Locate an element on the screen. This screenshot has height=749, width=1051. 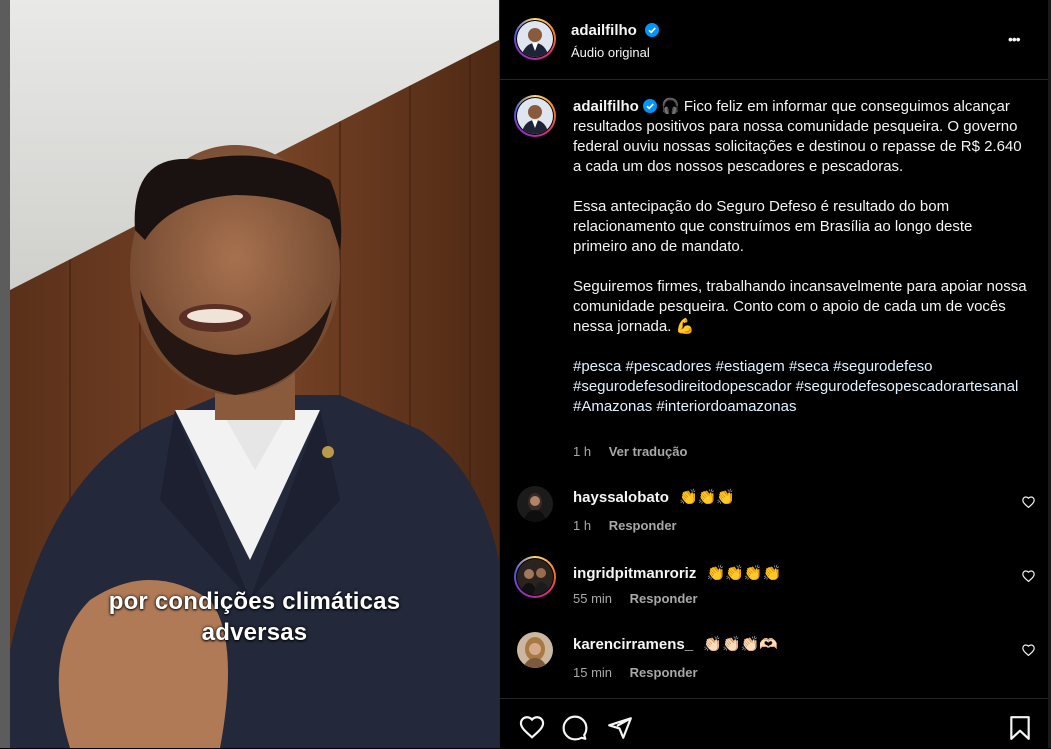
comment-time: 1 h is located at coordinates (582, 525).